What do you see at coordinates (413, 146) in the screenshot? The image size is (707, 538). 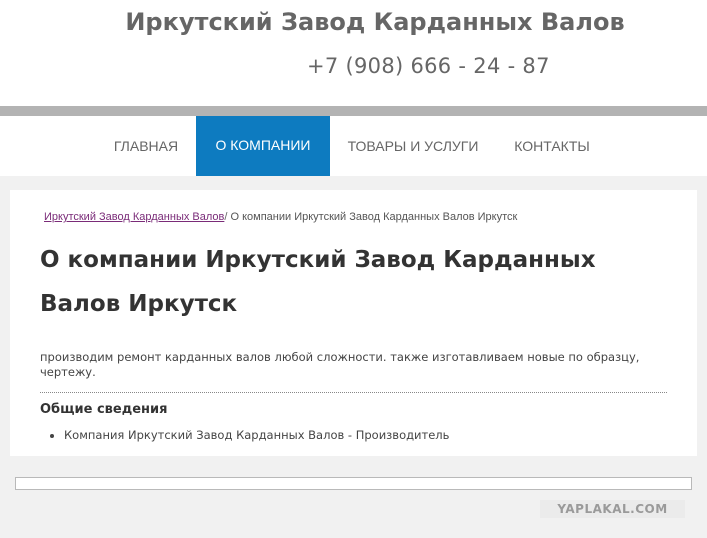 I see `nav-item-products: ТОВАРЫ И УСЛУГИ` at bounding box center [413, 146].